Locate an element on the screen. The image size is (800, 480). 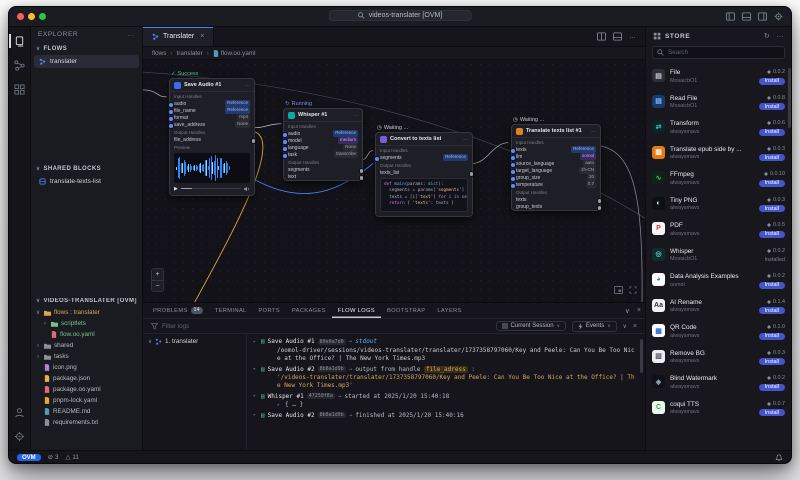
activity-store is located at coordinates (19, 89).